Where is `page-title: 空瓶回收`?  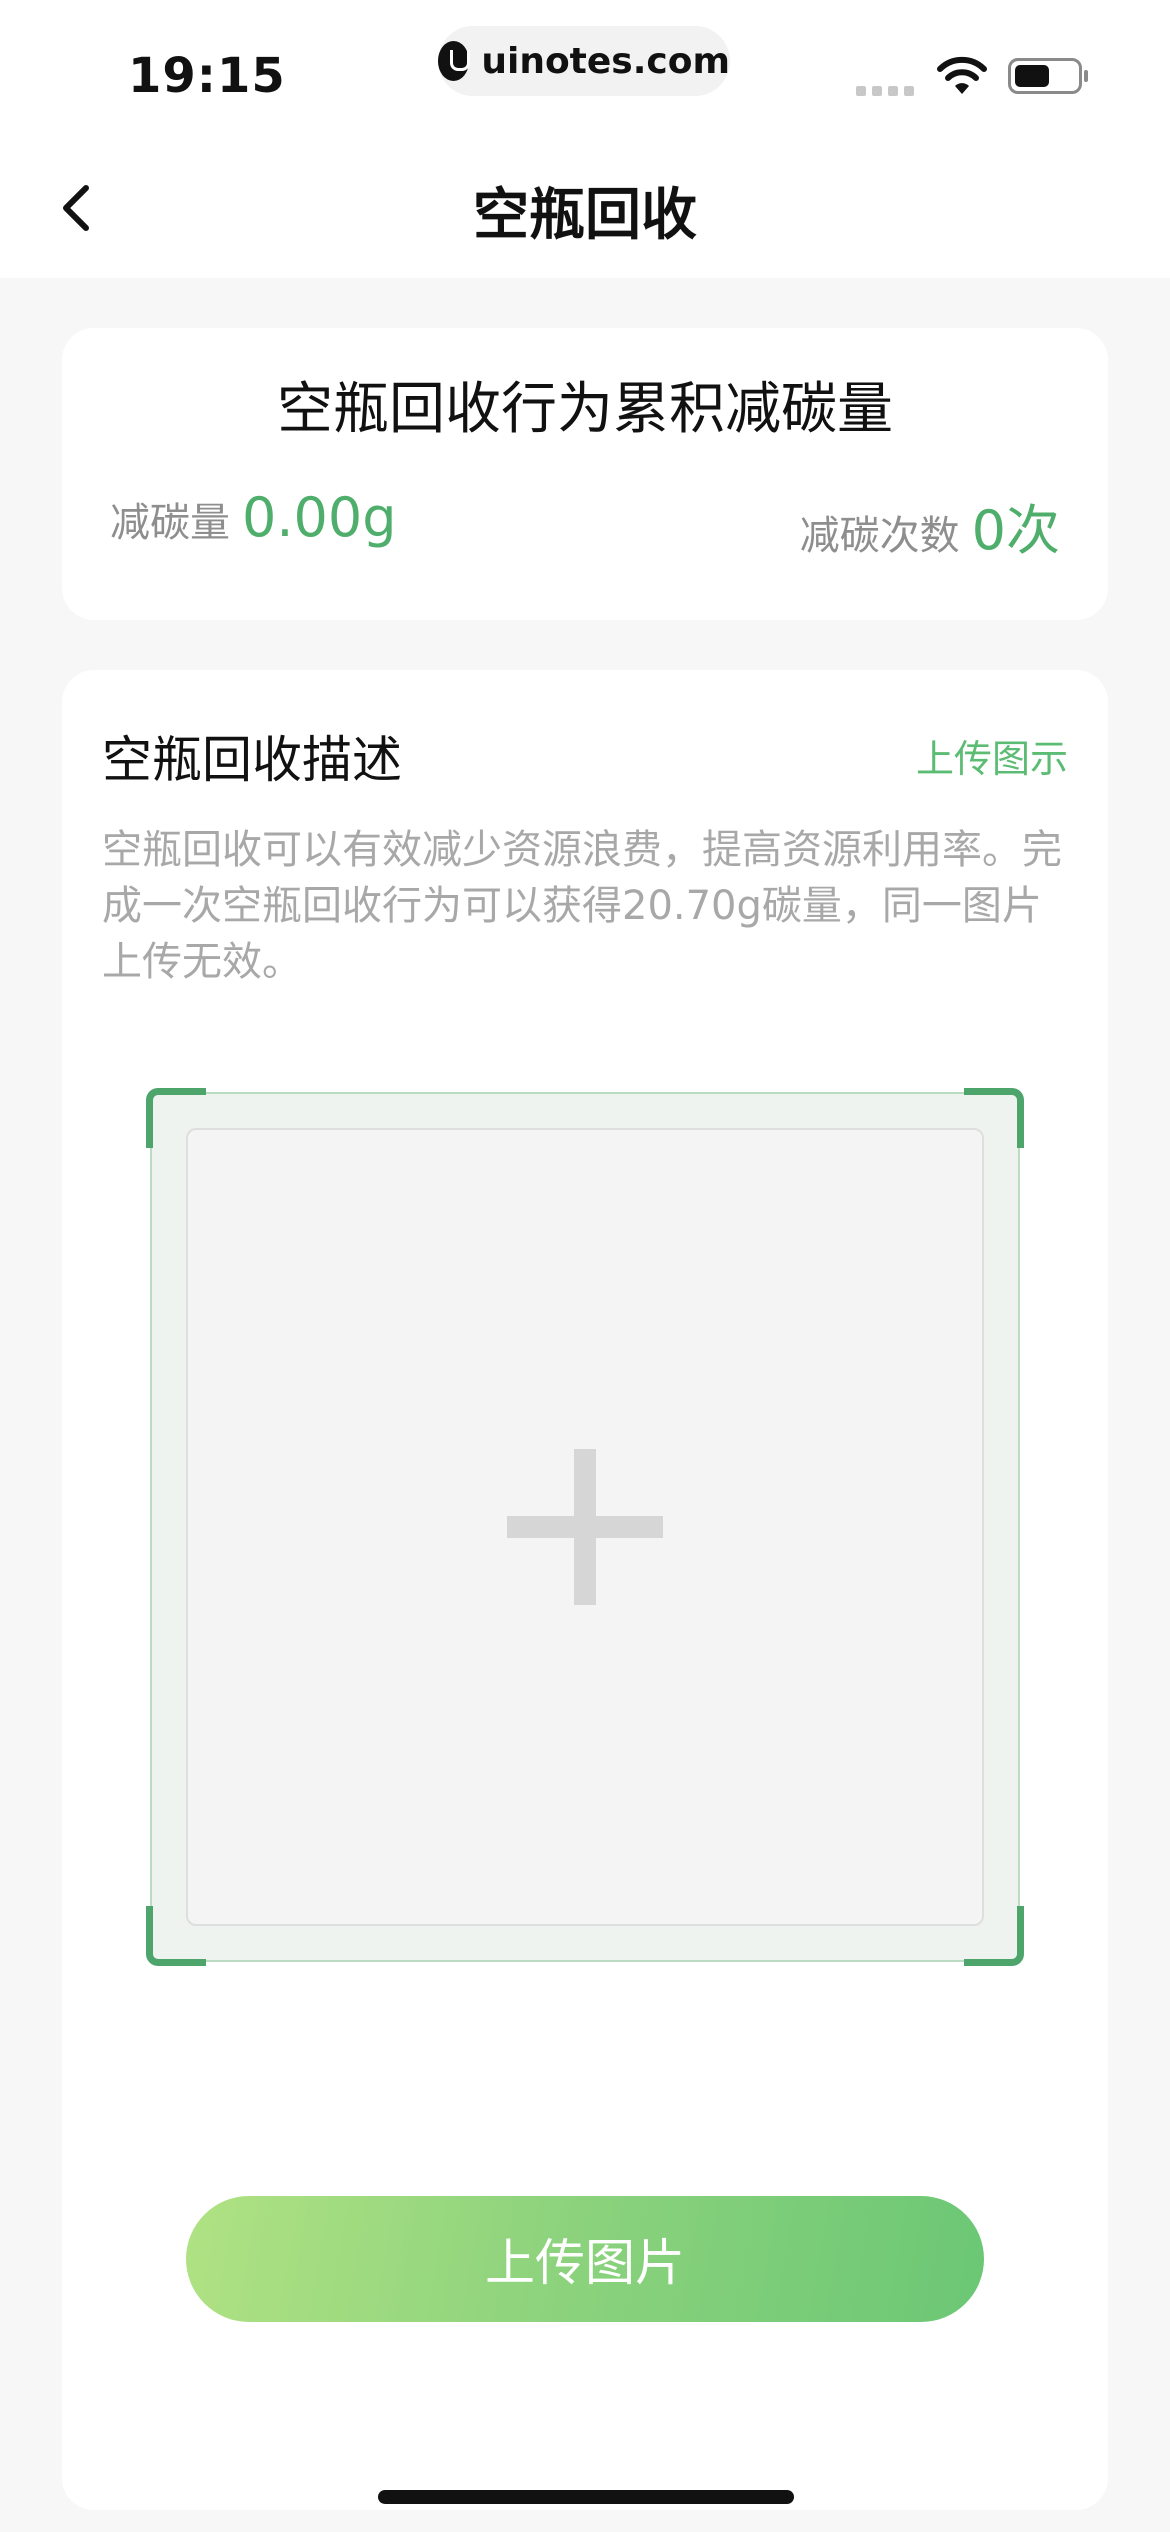
page-title: 空瓶回收 is located at coordinates (585, 215).